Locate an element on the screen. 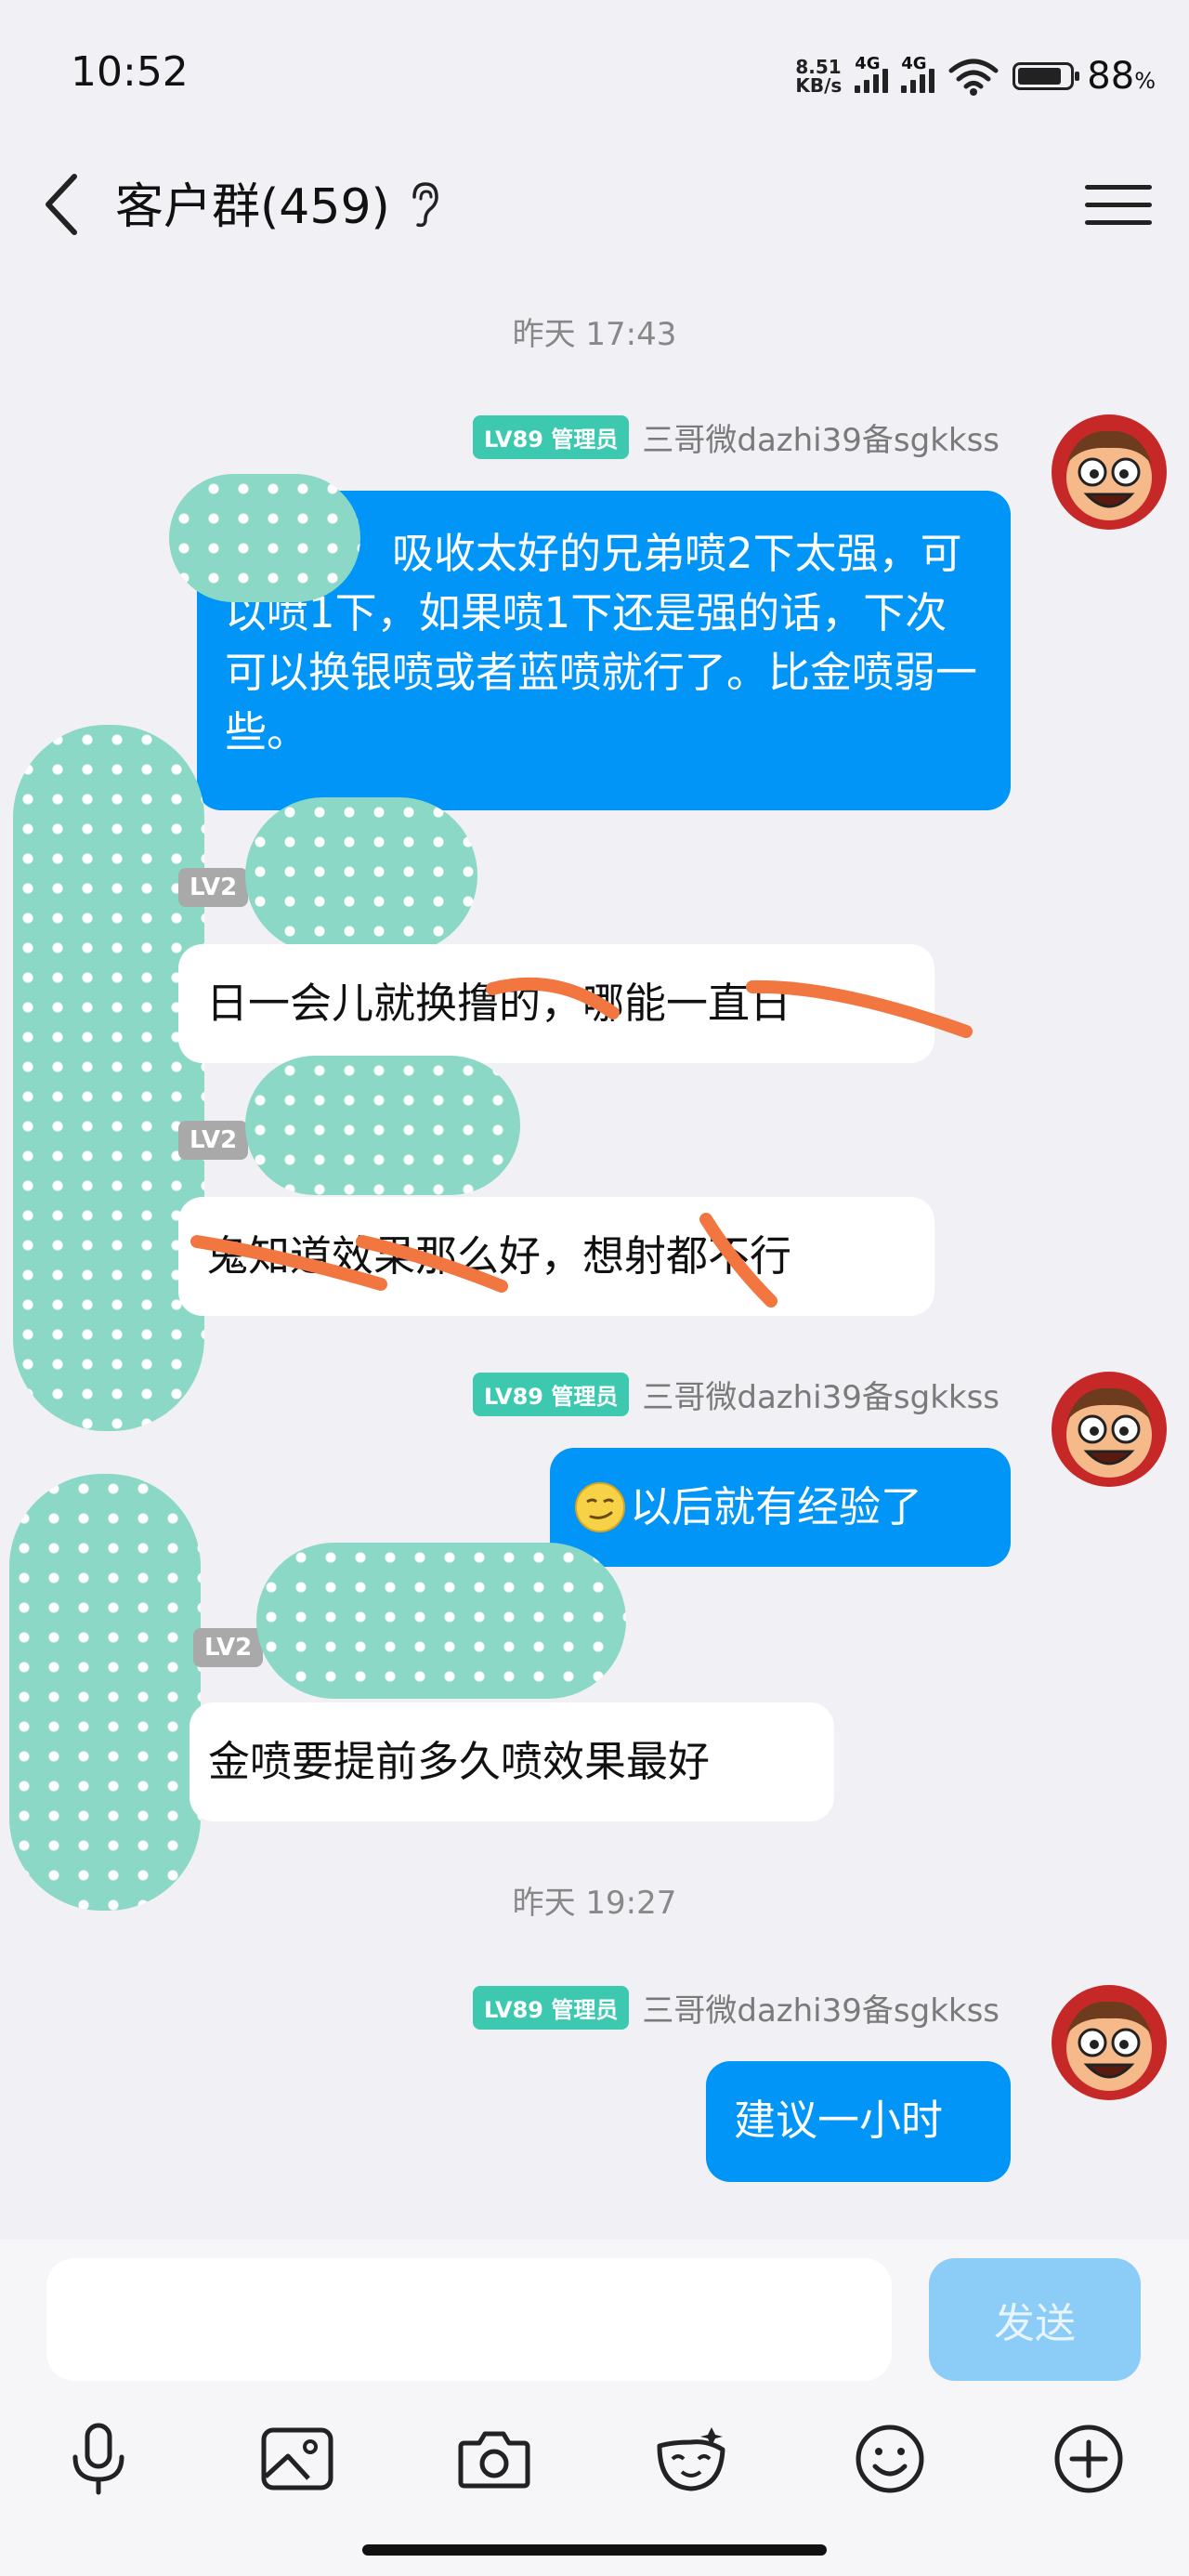 This screenshot has width=1189, height=2576. status-indicators: 8.51 KB/s 4G 4G 88% is located at coordinates (976, 76).